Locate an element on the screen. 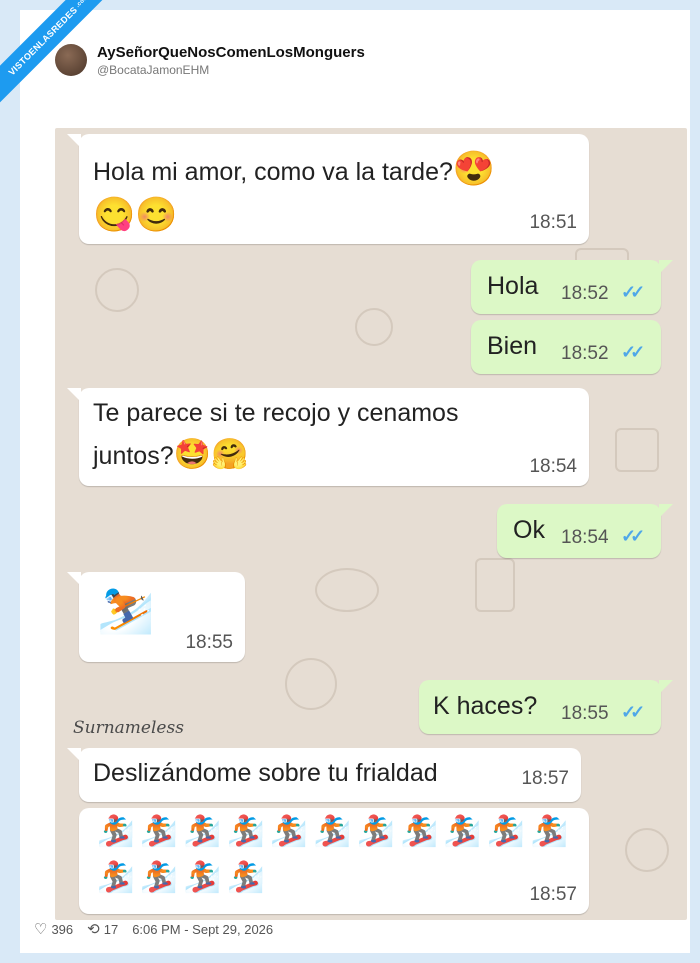 The height and width of the screenshot is (963, 700). outgoing-message: K haces? 18:55 ✓✓ is located at coordinates (546, 707).